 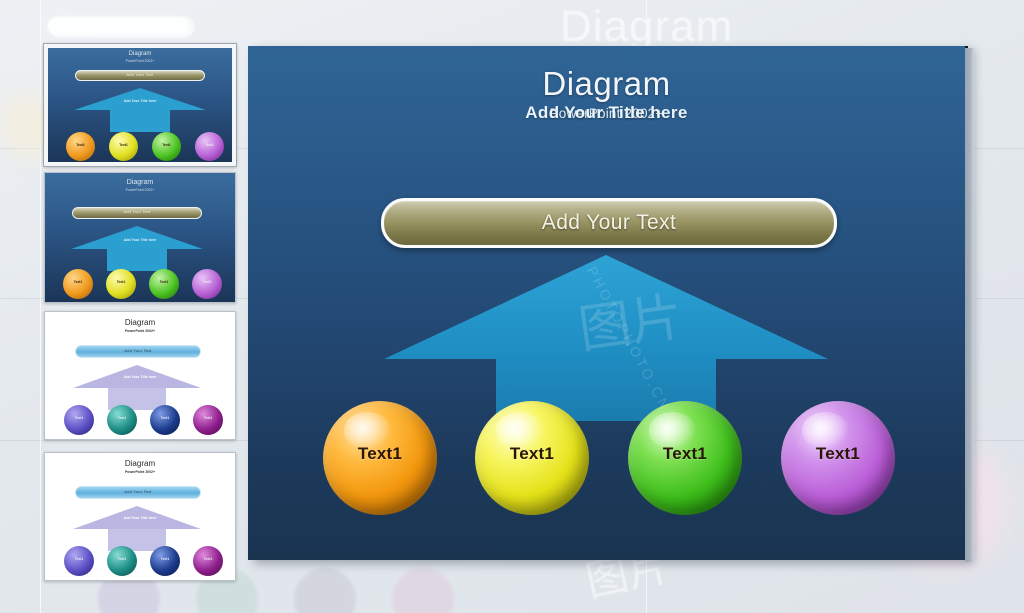 What do you see at coordinates (137, 213) in the screenshot?
I see `thumbnail-2-pill: Add Your Text` at bounding box center [137, 213].